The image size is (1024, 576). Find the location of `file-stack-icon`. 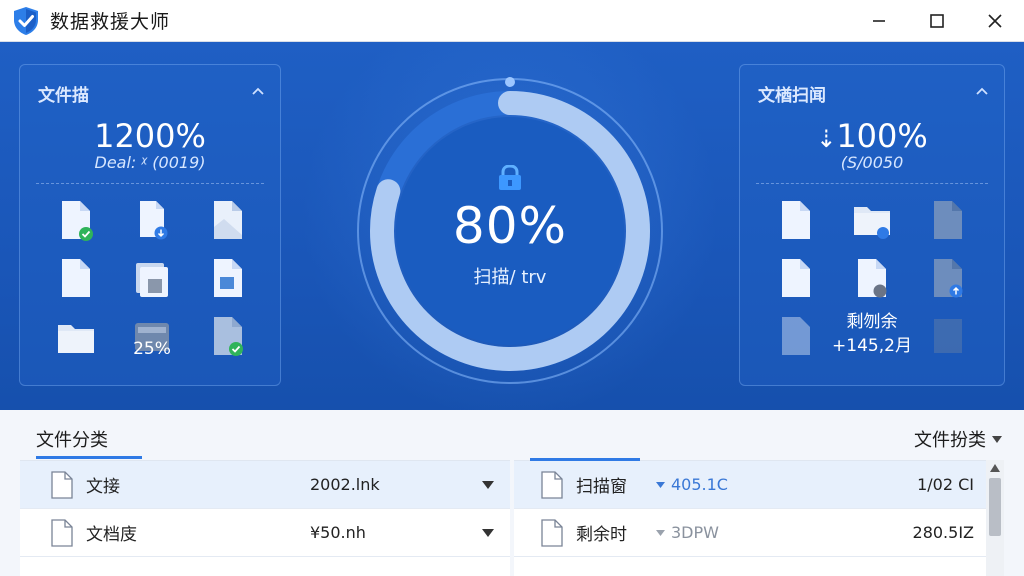

file-stack-icon is located at coordinates (152, 280).